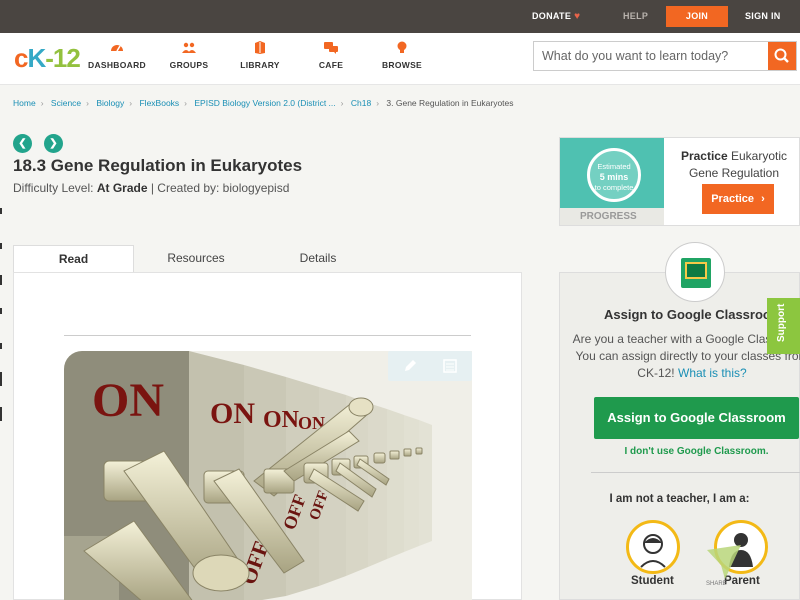 The image size is (800, 600). I want to click on donate-label: DONATE, so click(552, 16).